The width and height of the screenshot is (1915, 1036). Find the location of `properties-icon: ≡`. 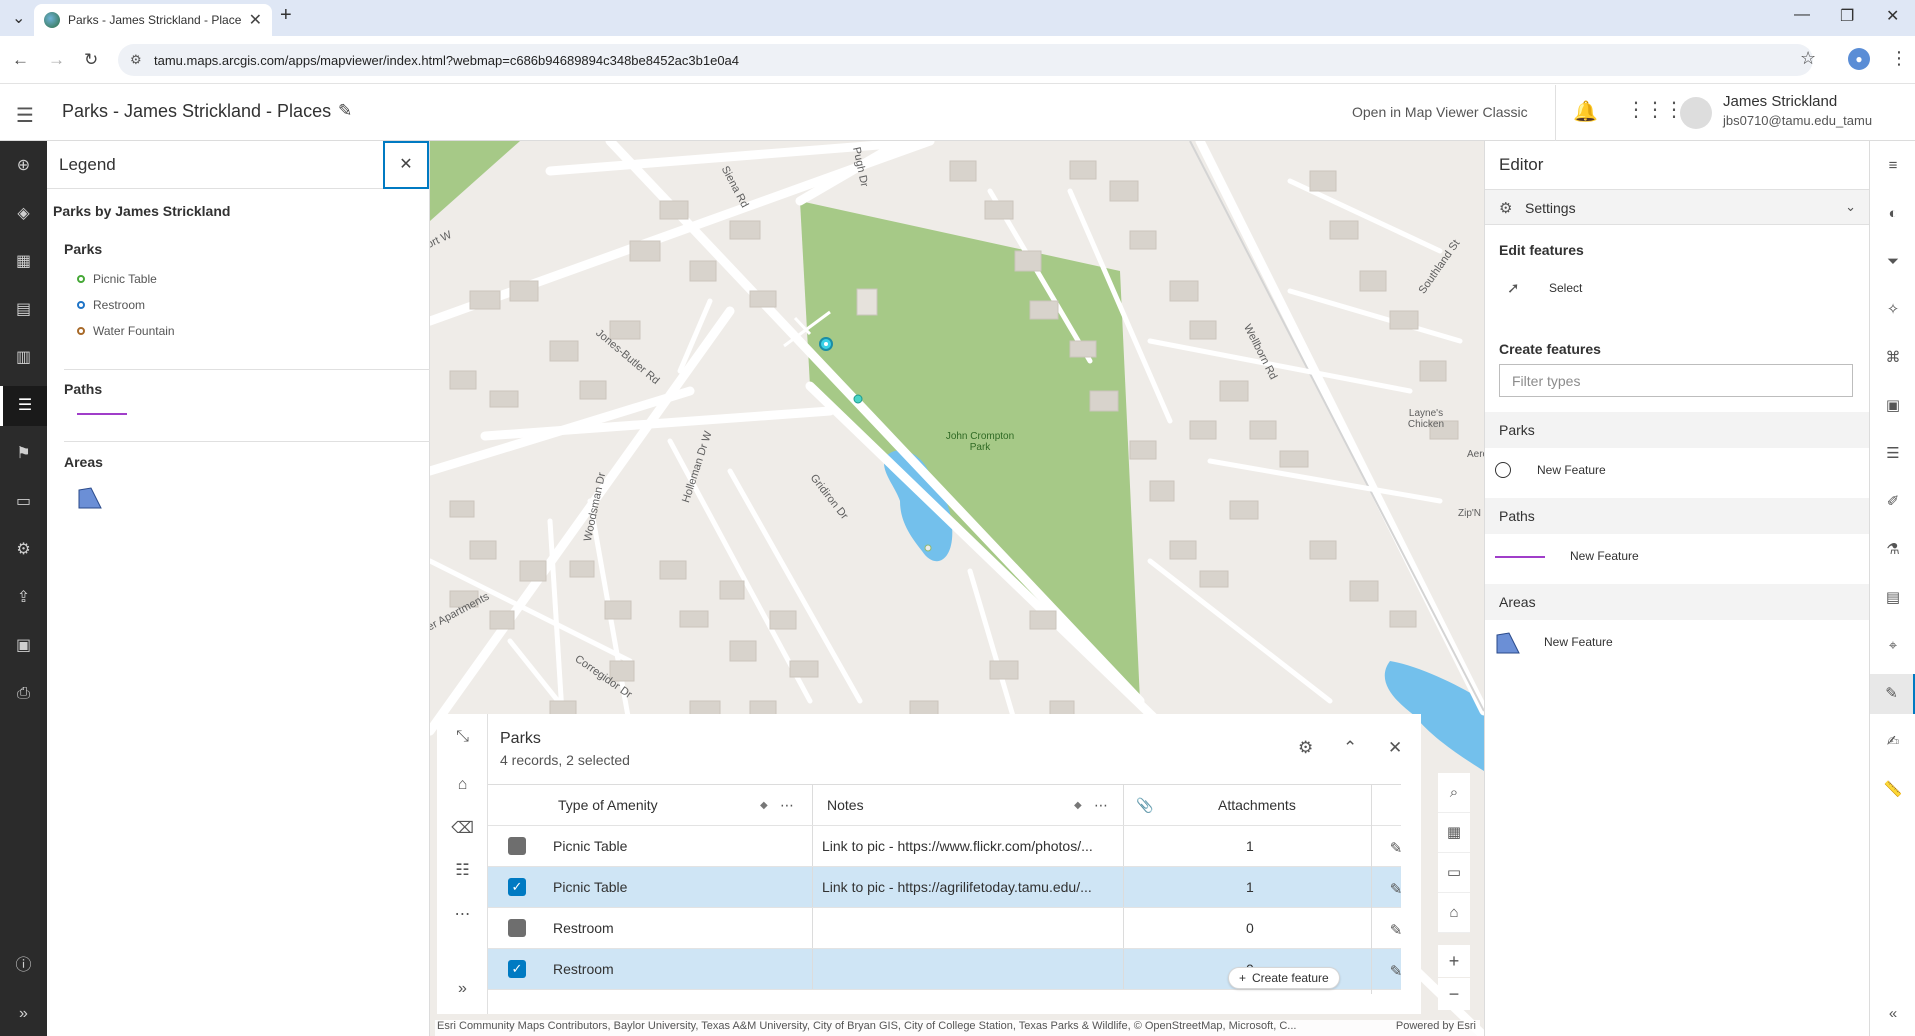

properties-icon: ≡ is located at coordinates (1892, 166).